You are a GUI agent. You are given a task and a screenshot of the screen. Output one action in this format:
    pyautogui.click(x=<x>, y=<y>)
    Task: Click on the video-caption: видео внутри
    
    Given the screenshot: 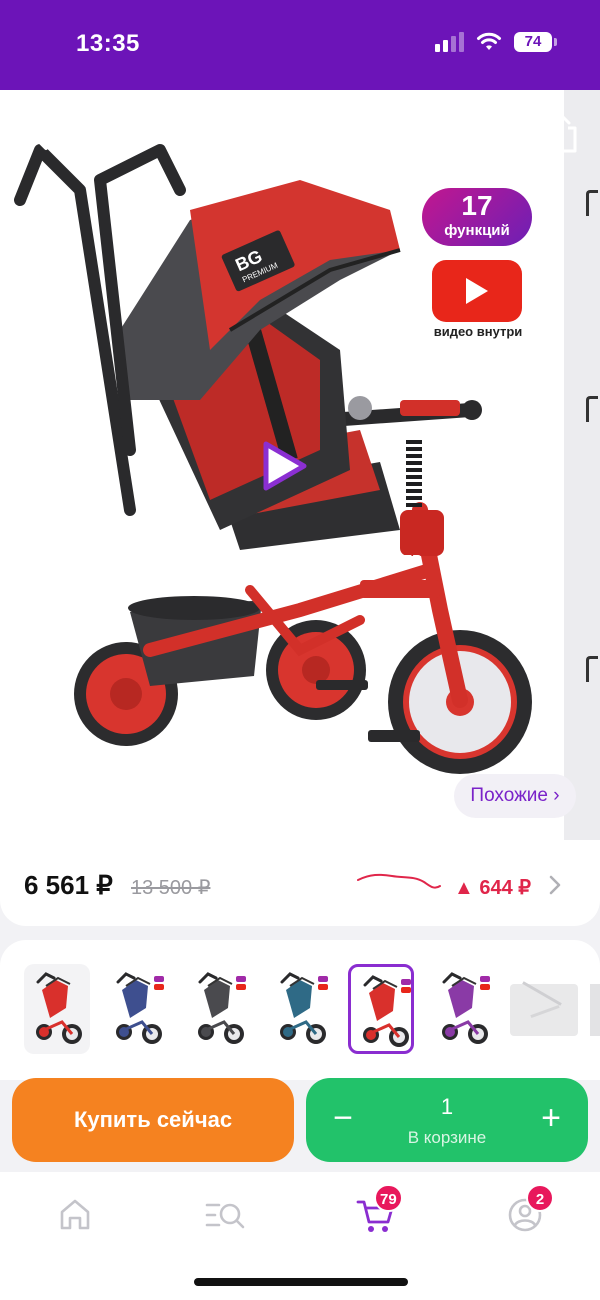 What is the action you would take?
    pyautogui.click(x=478, y=331)
    